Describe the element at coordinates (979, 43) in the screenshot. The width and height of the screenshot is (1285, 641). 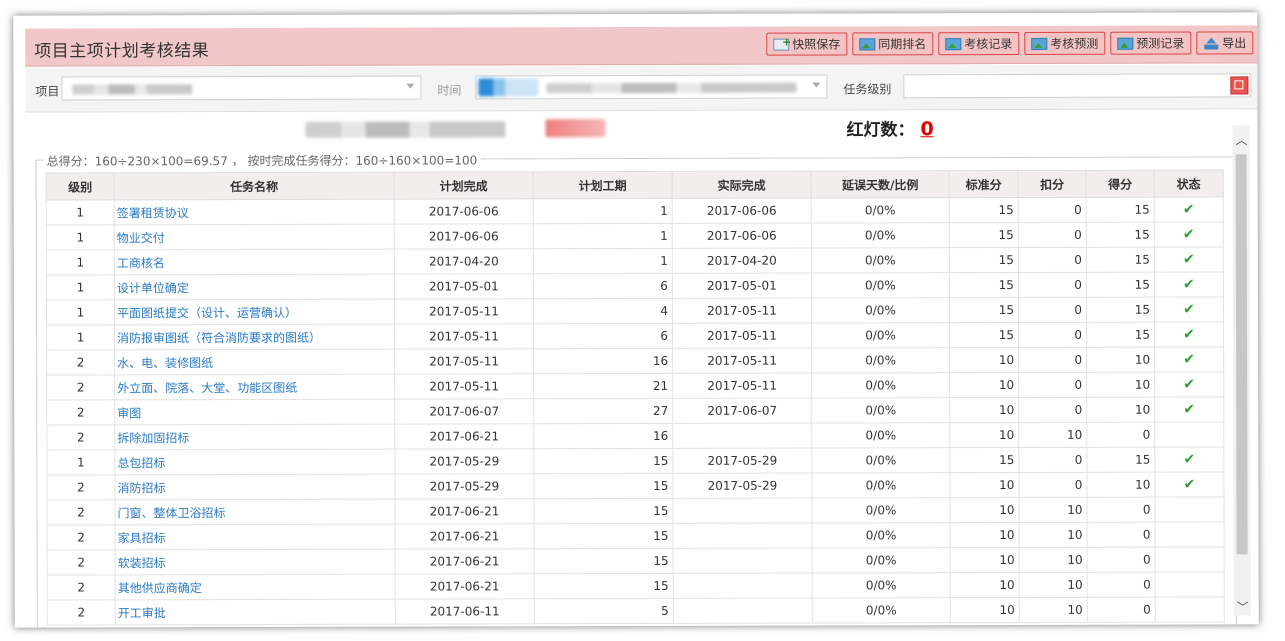
I see `assessment-record-button: 考核记录` at that location.